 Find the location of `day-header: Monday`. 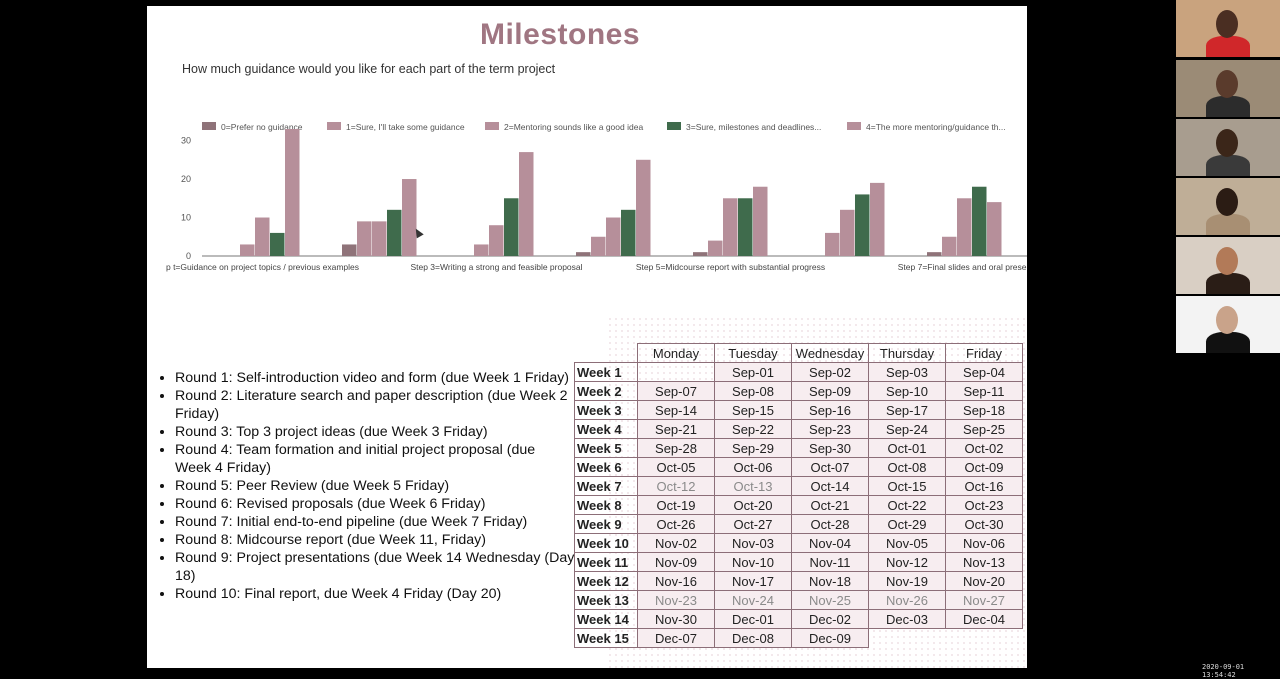

day-header: Monday is located at coordinates (676, 353).